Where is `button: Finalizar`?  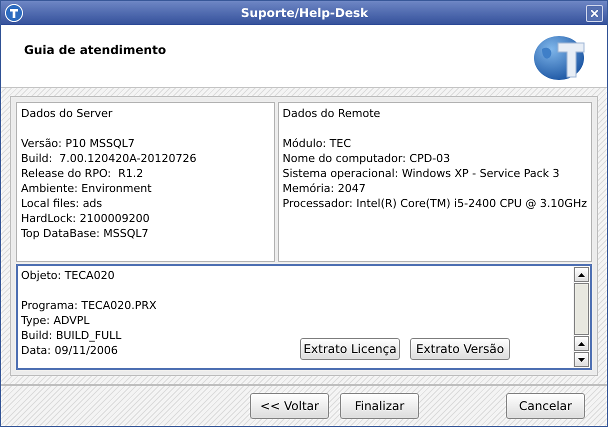
button: Finalizar is located at coordinates (379, 406).